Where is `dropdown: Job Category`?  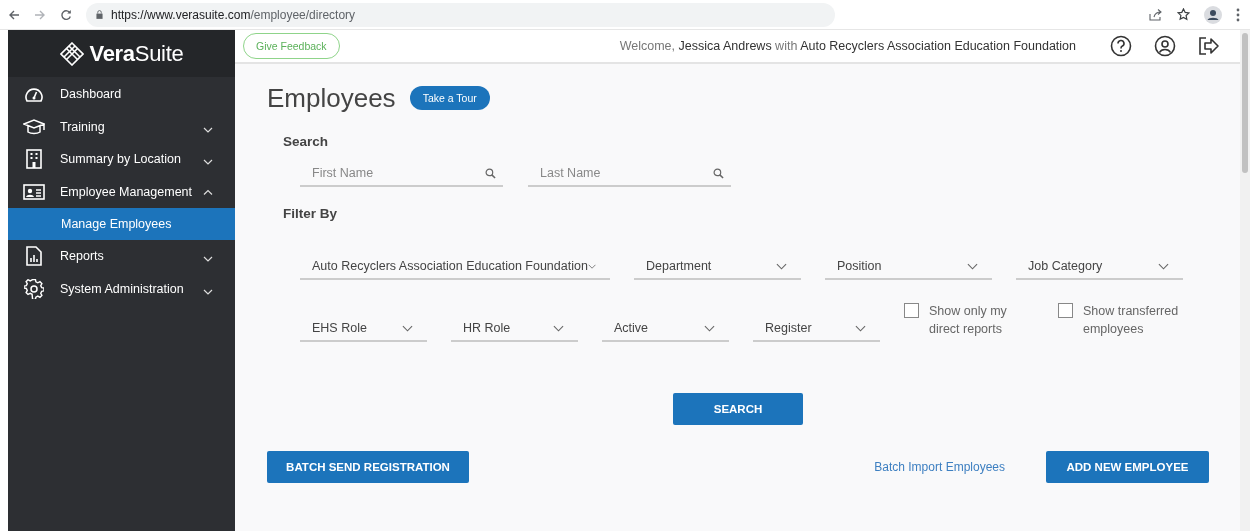
dropdown: Job Category is located at coordinates (1099, 267).